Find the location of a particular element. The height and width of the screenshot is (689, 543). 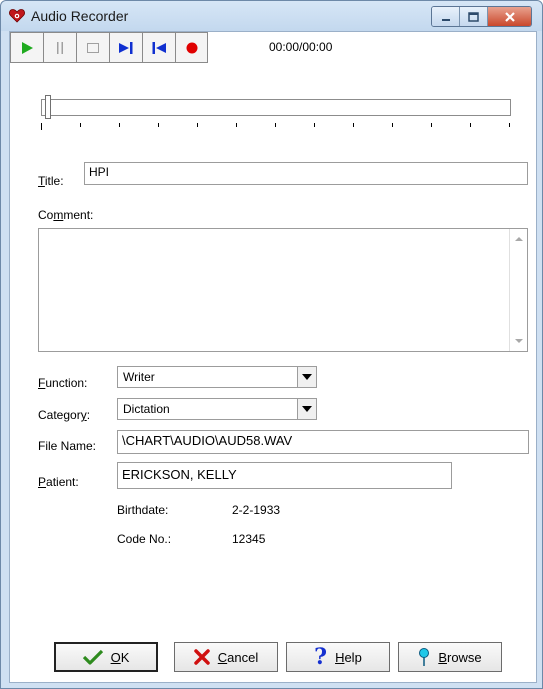

ok-label: OK is located at coordinates (120, 657).